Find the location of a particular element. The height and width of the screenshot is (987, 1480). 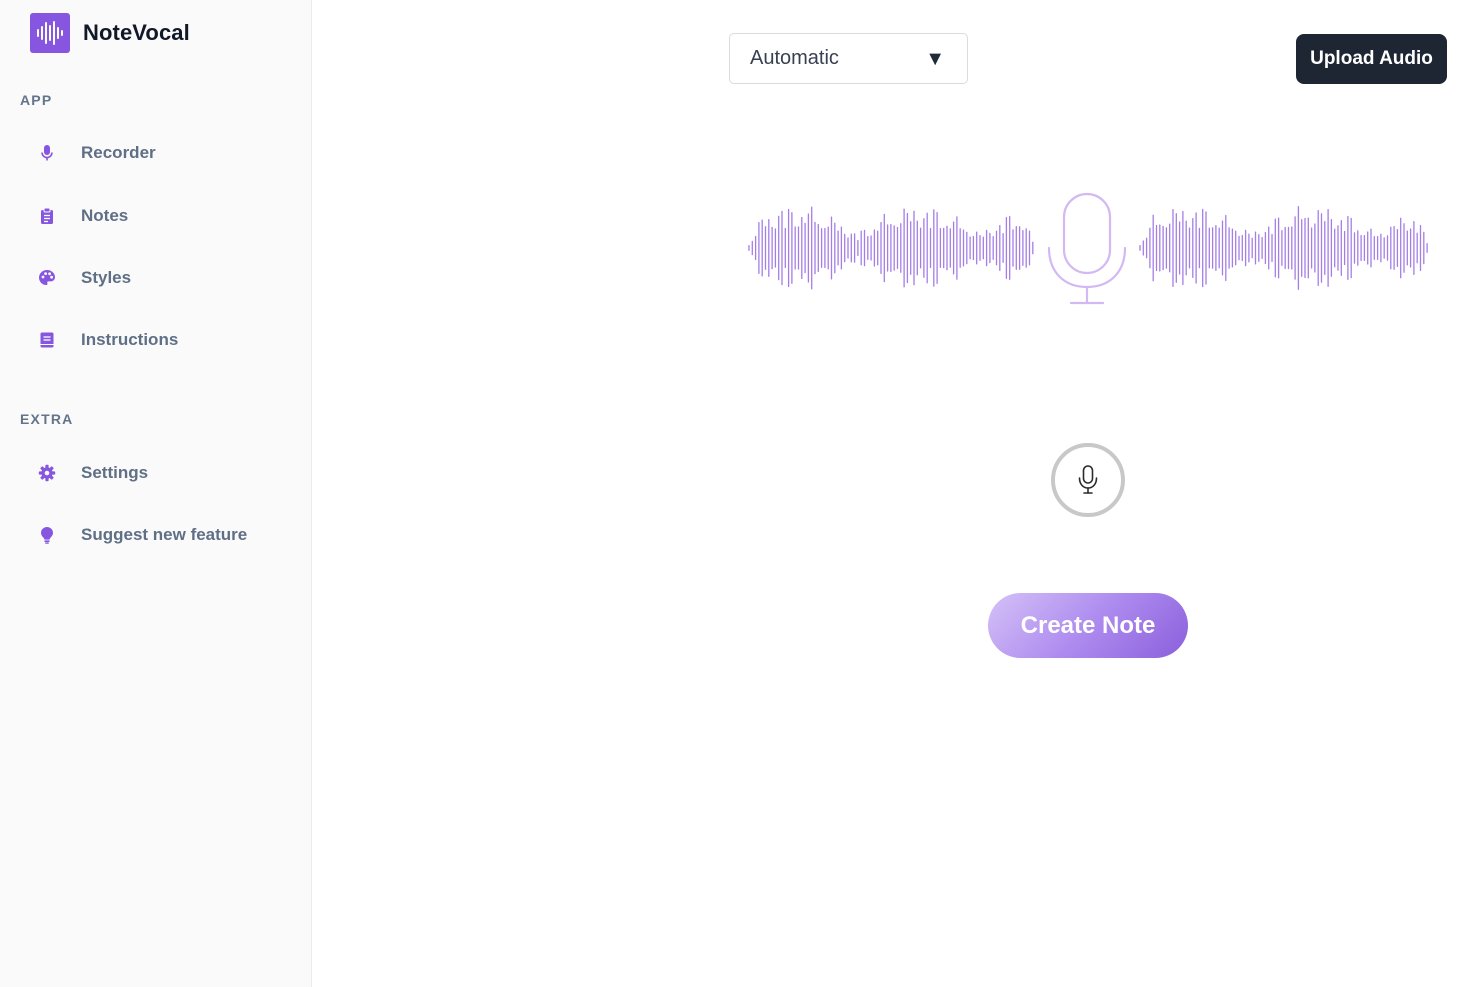

gear-icon is located at coordinates (47, 473).